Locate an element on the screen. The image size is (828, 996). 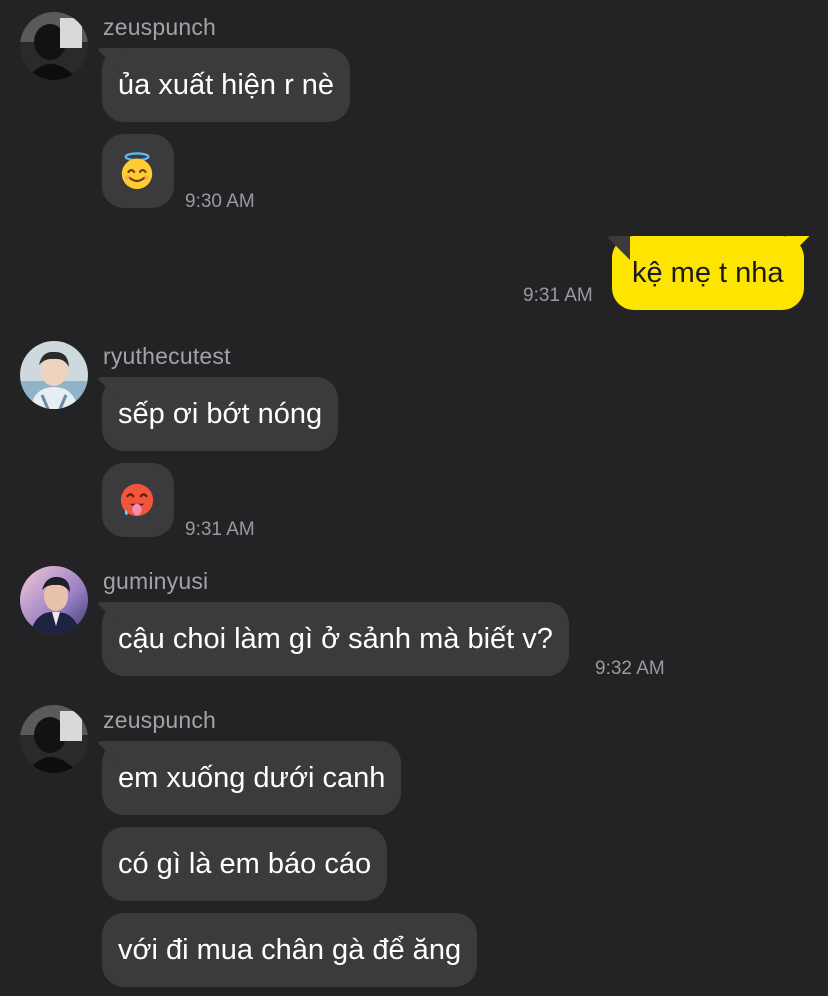
message-timestamp: 9:32 AM is located at coordinates (630, 668).